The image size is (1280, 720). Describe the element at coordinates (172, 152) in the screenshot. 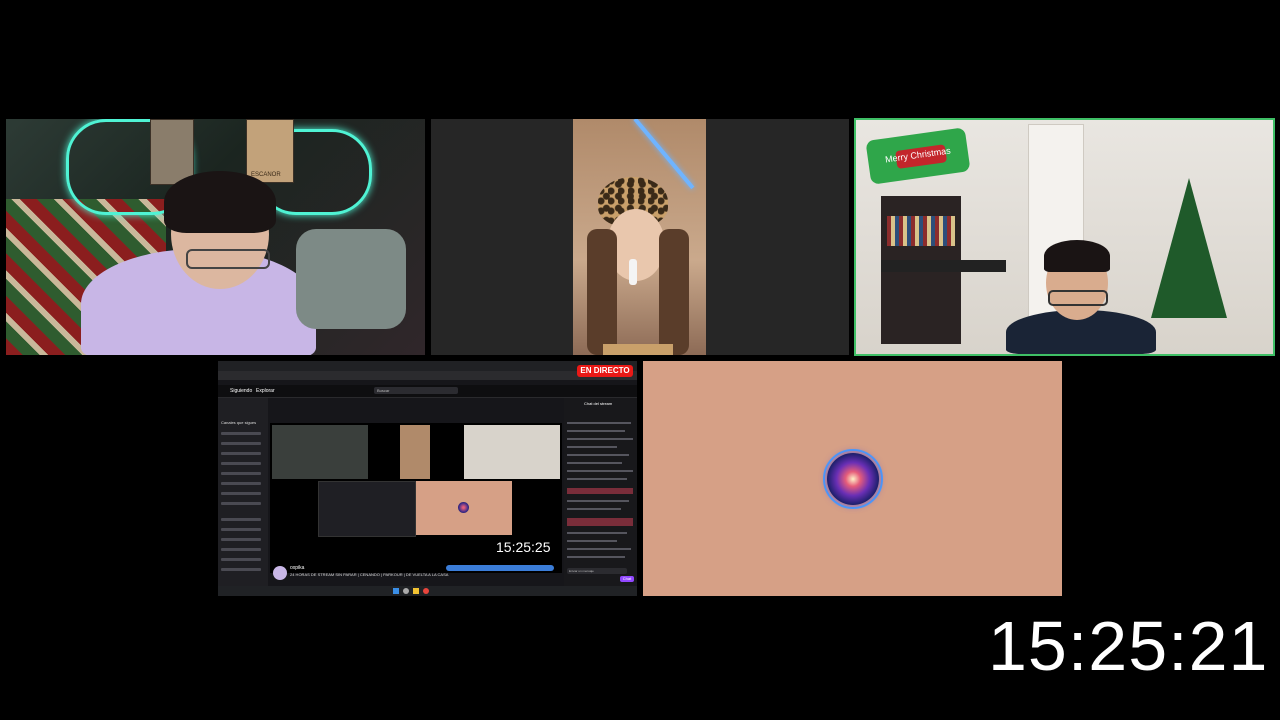

I see `wall-poster` at that location.